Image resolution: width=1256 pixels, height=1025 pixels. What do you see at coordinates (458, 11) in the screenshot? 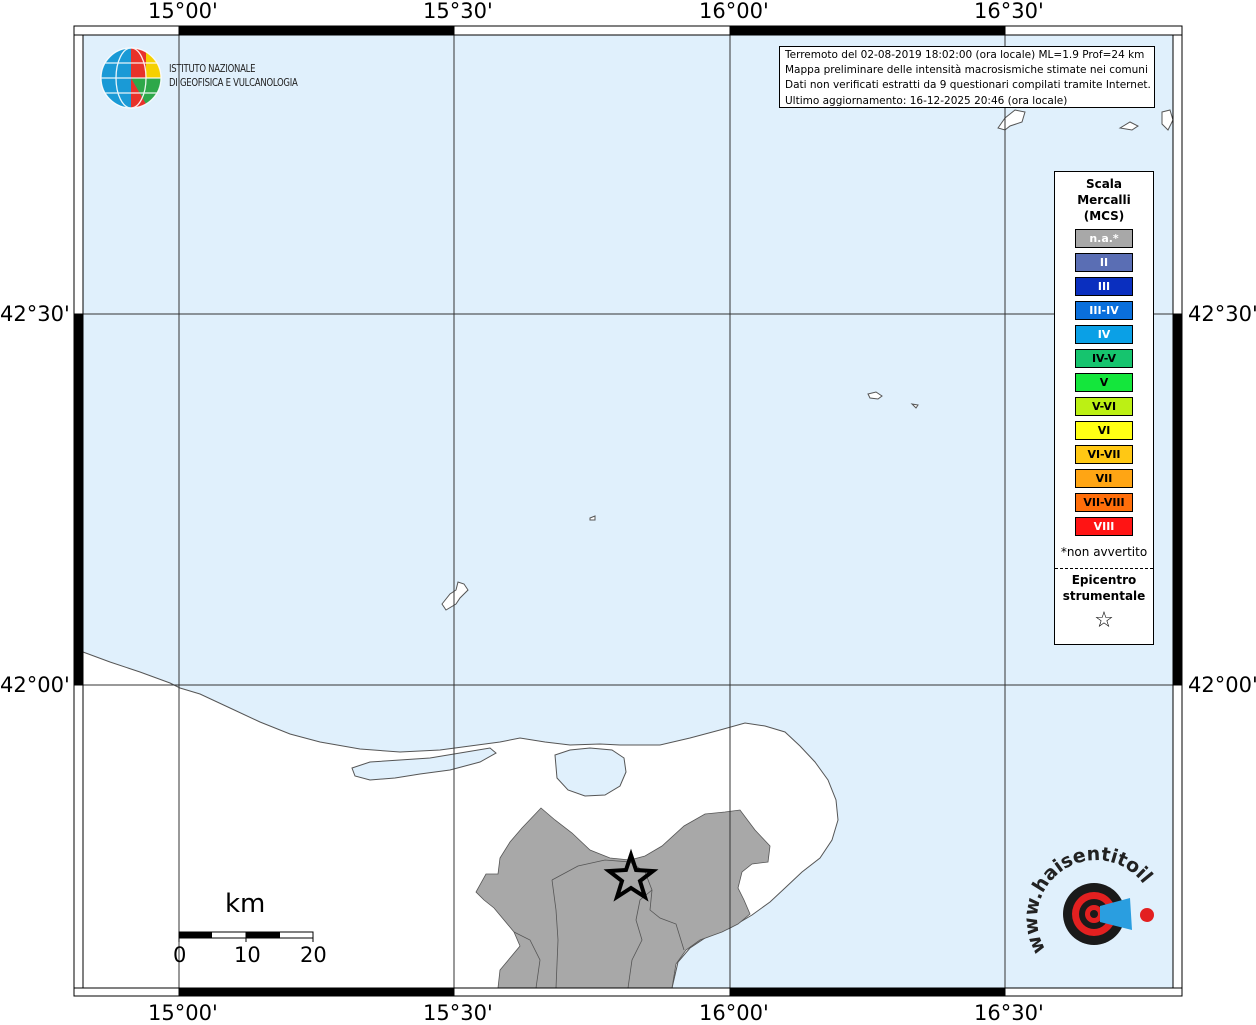
I see `lon-label-top-2: 15°30'` at bounding box center [458, 11].